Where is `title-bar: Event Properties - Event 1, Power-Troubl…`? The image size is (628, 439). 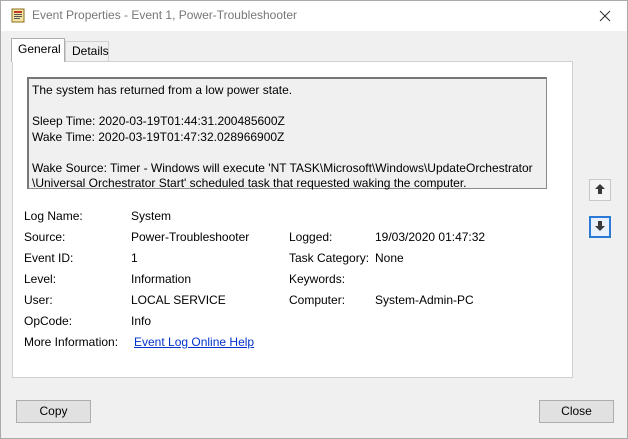 title-bar: Event Properties - Event 1, Power-Troubl… is located at coordinates (314, 16).